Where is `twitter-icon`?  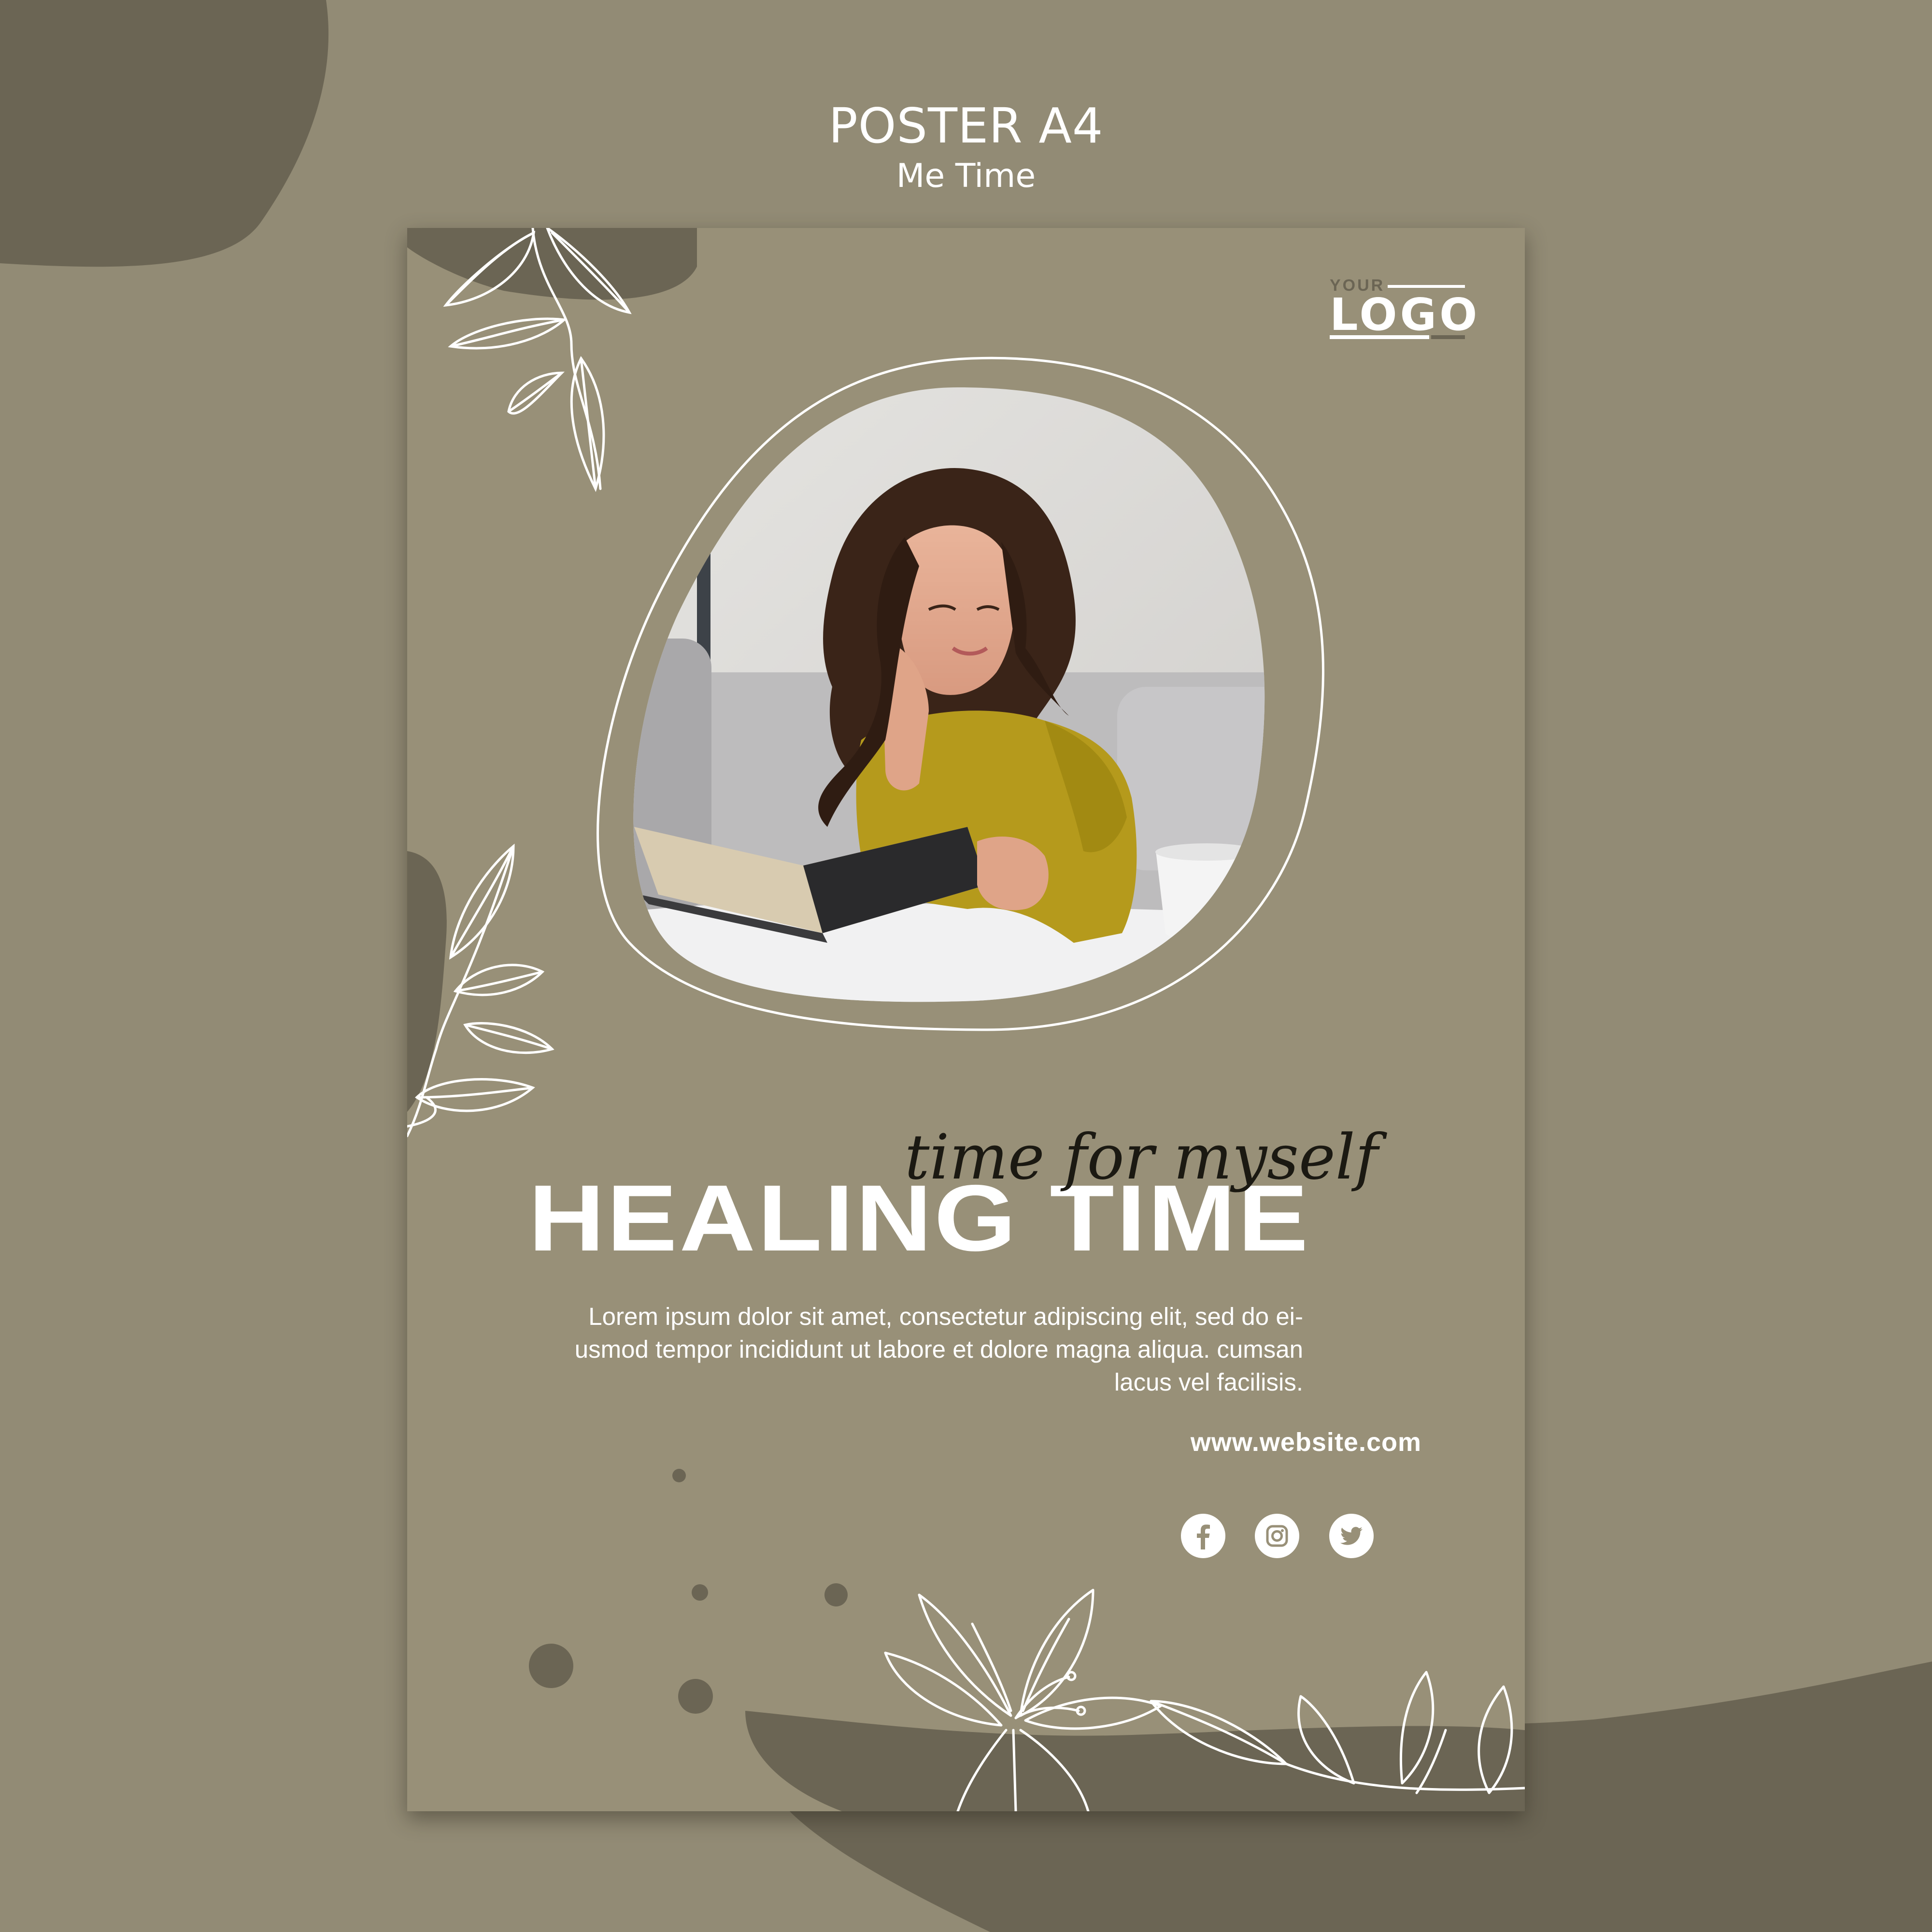 twitter-icon is located at coordinates (1351, 1536).